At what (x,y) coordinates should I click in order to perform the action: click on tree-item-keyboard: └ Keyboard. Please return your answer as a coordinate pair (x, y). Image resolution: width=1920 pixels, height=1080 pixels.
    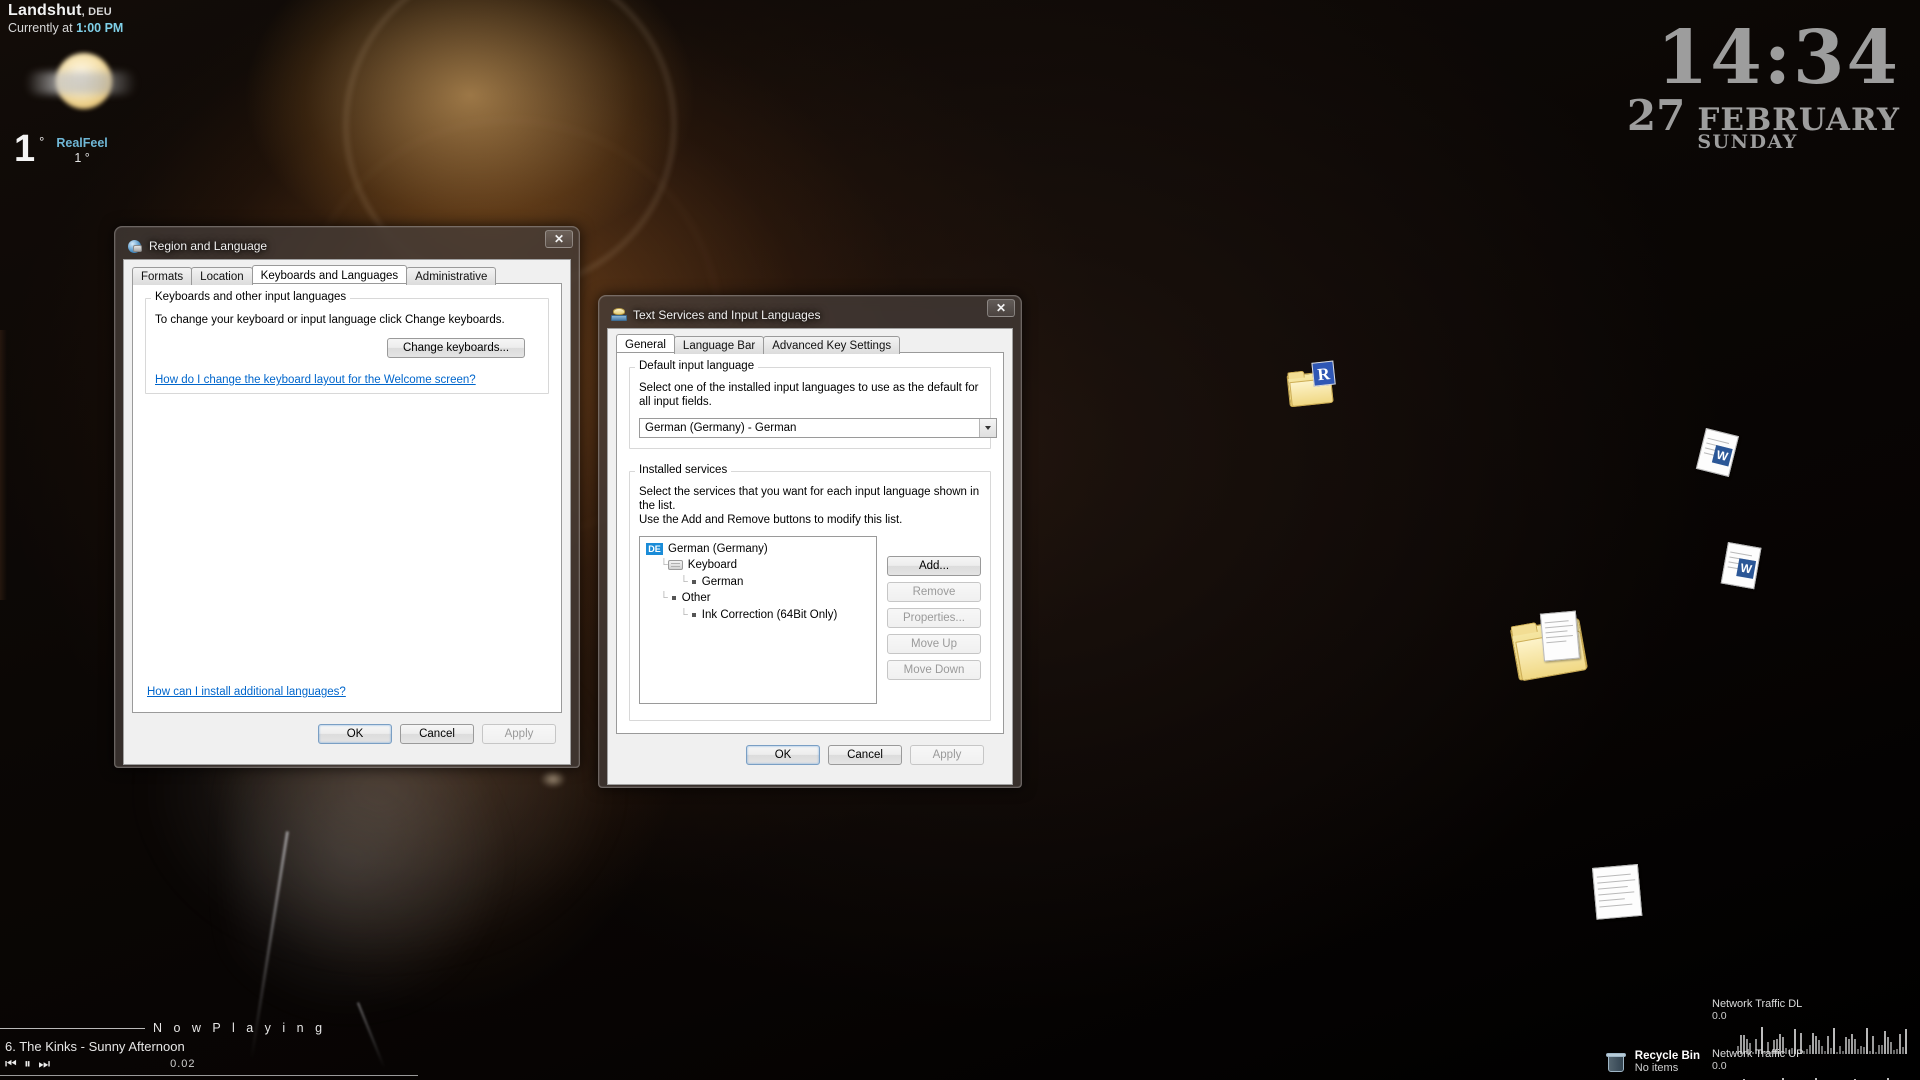
    Looking at the image, I should click on (758, 566).